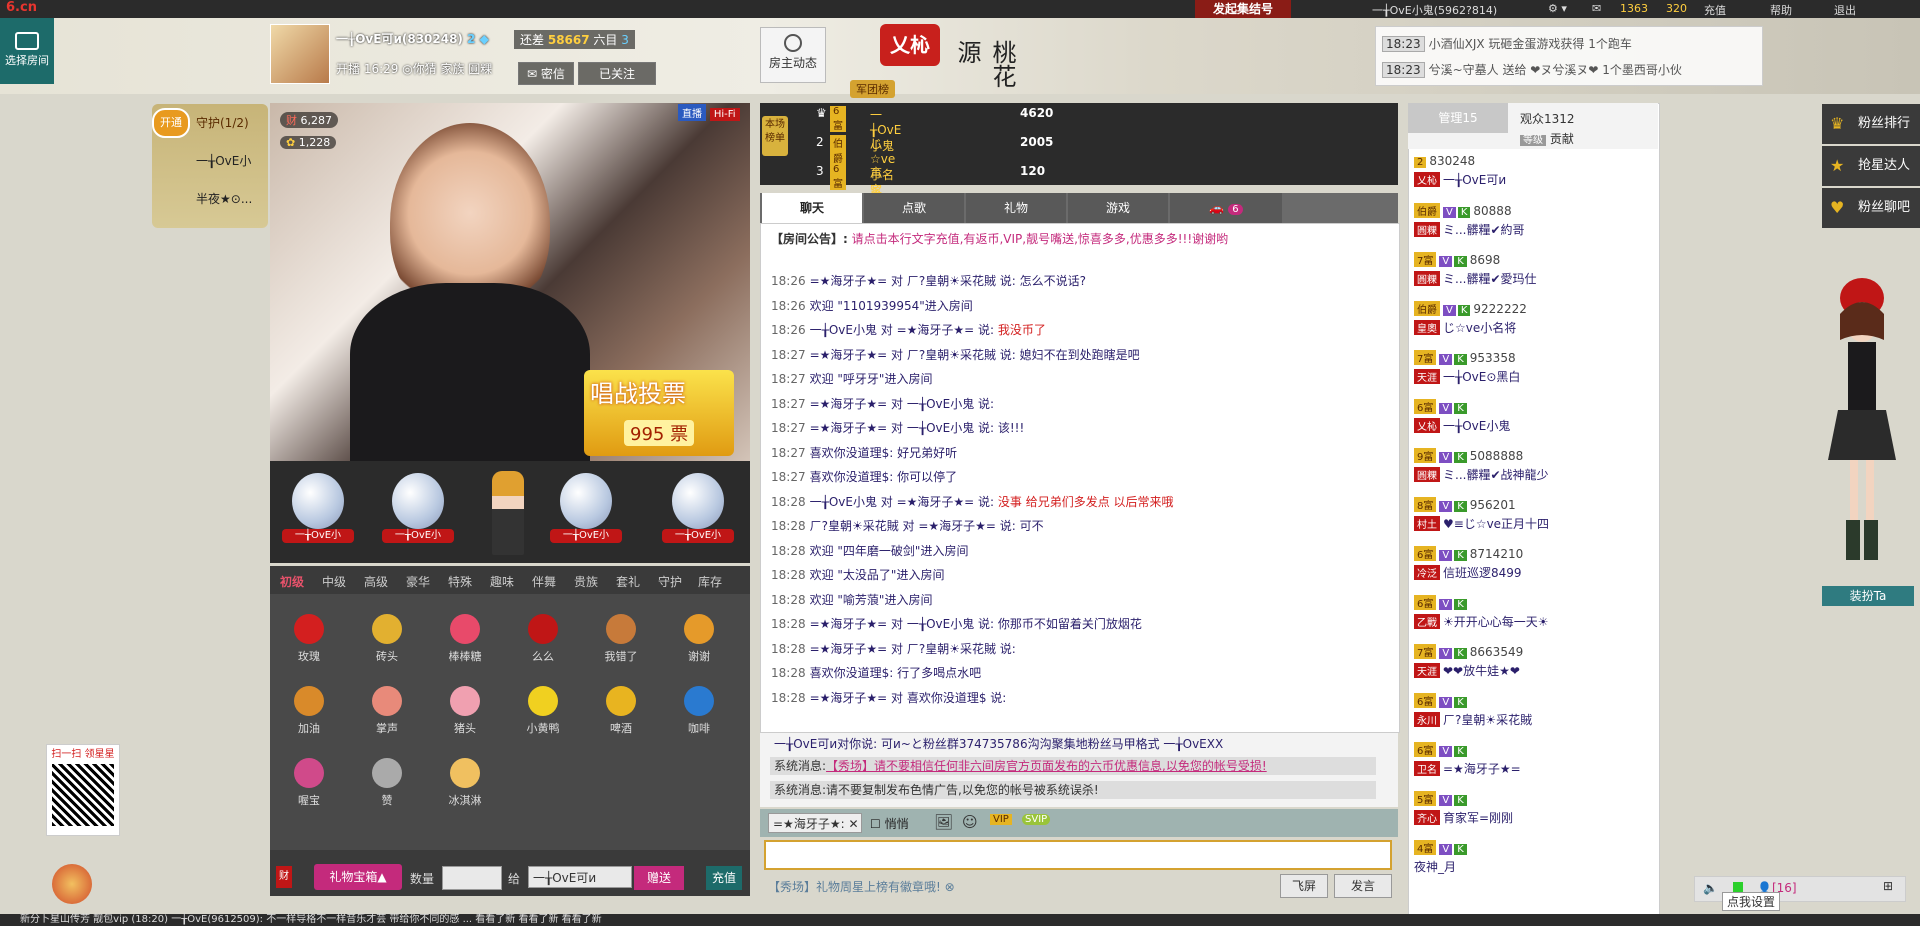 The height and width of the screenshot is (926, 1920). I want to click on tab-car: 🚗 6, so click(1226, 208).